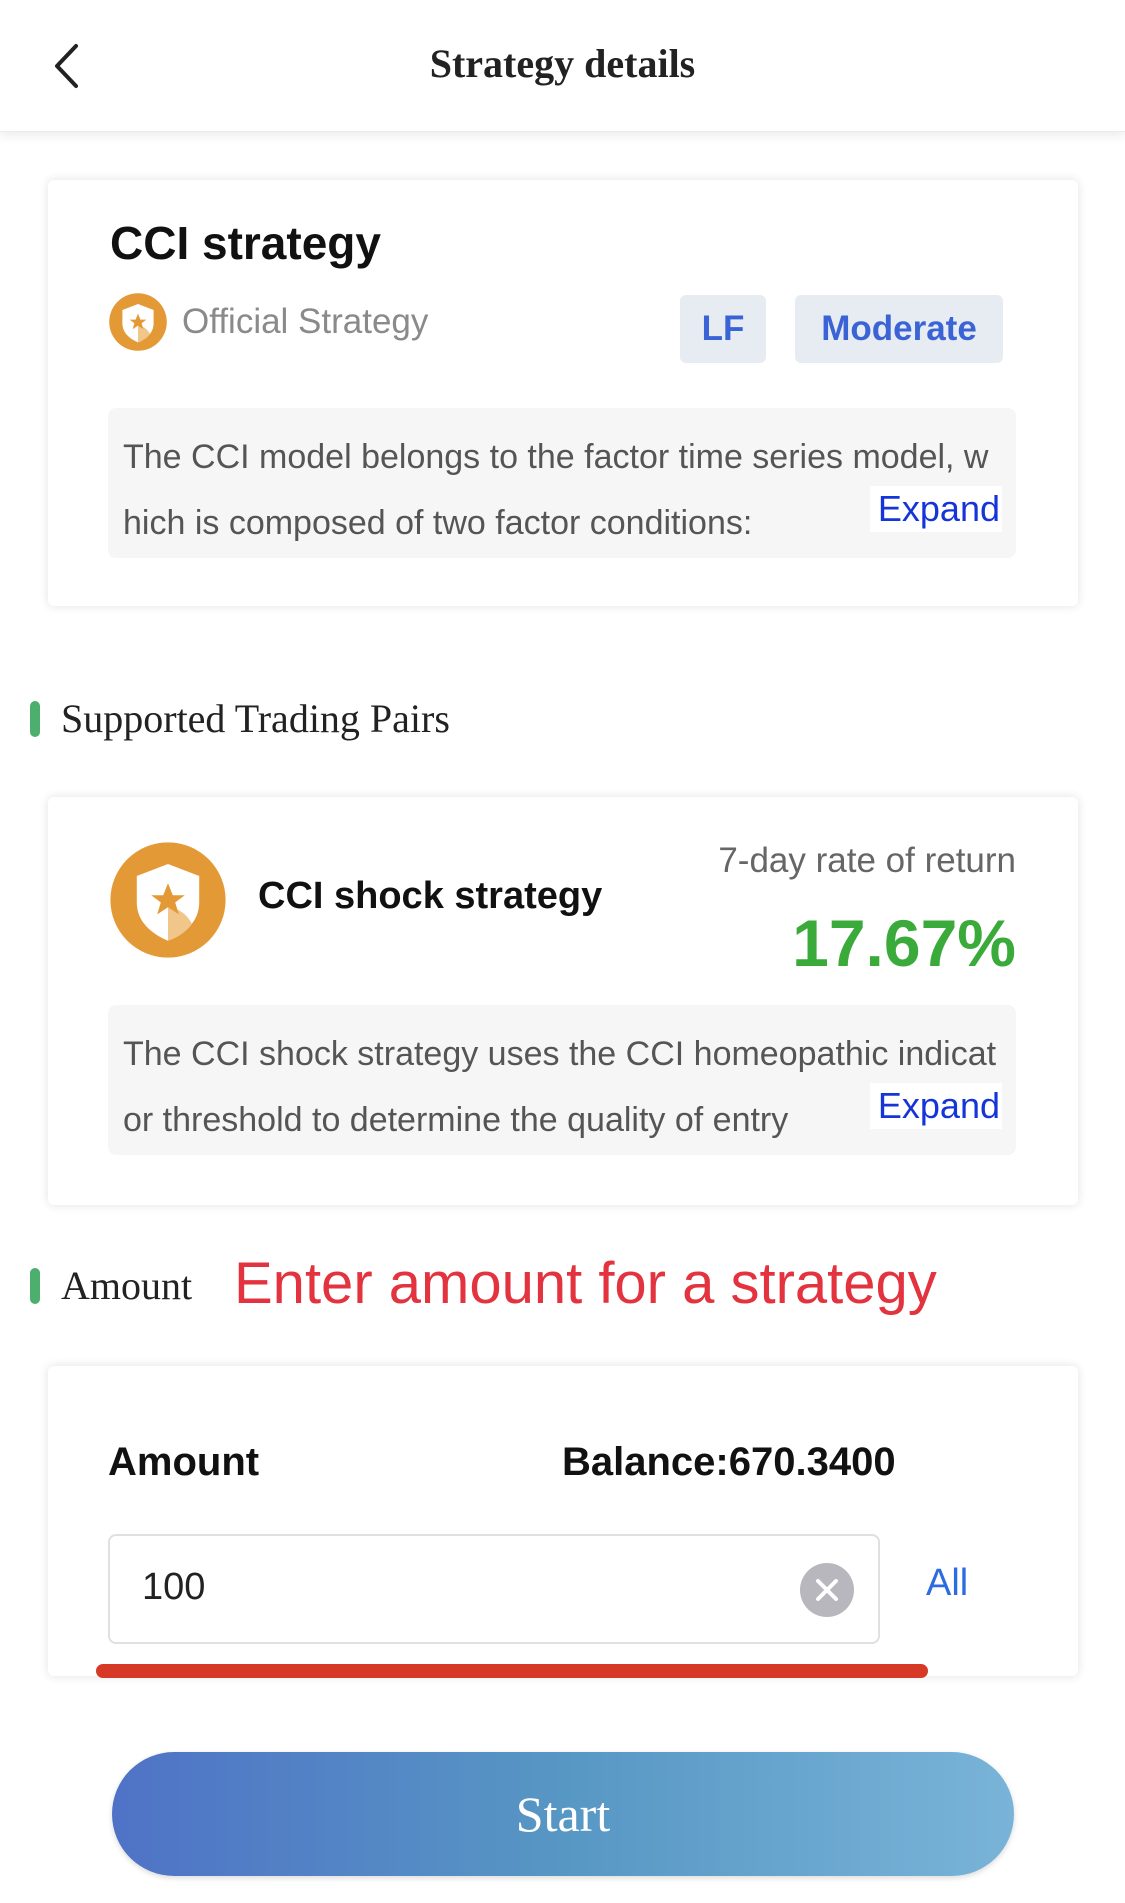 Image resolution: width=1125 pixels, height=1903 pixels. I want to click on section-header-trading-pairs: Supported Trading Pairs, so click(240, 718).